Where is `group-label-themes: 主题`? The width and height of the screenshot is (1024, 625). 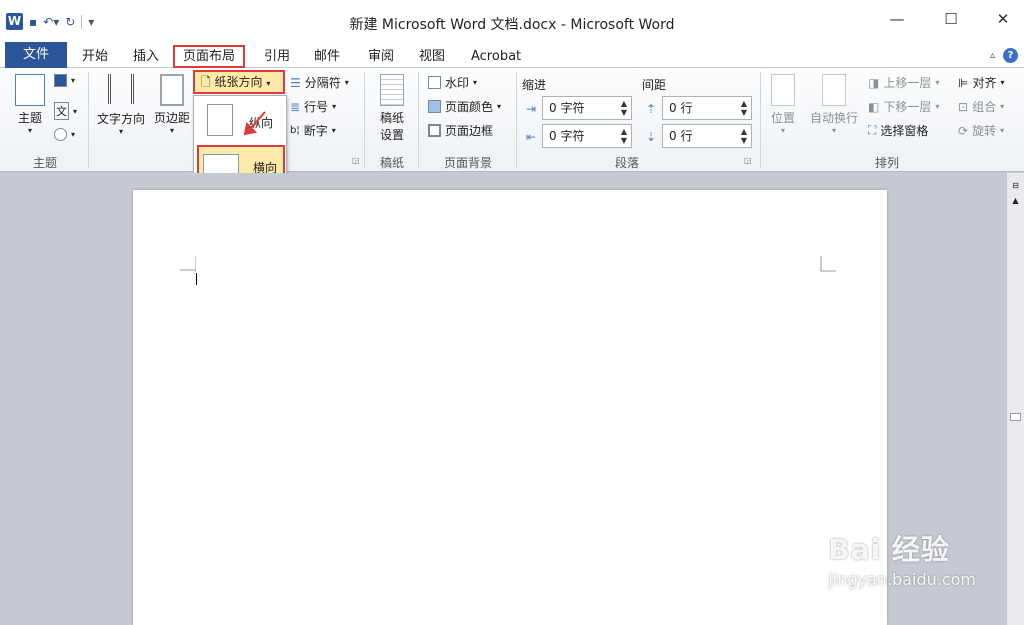
group-label-themes: 主题 is located at coordinates (44, 163).